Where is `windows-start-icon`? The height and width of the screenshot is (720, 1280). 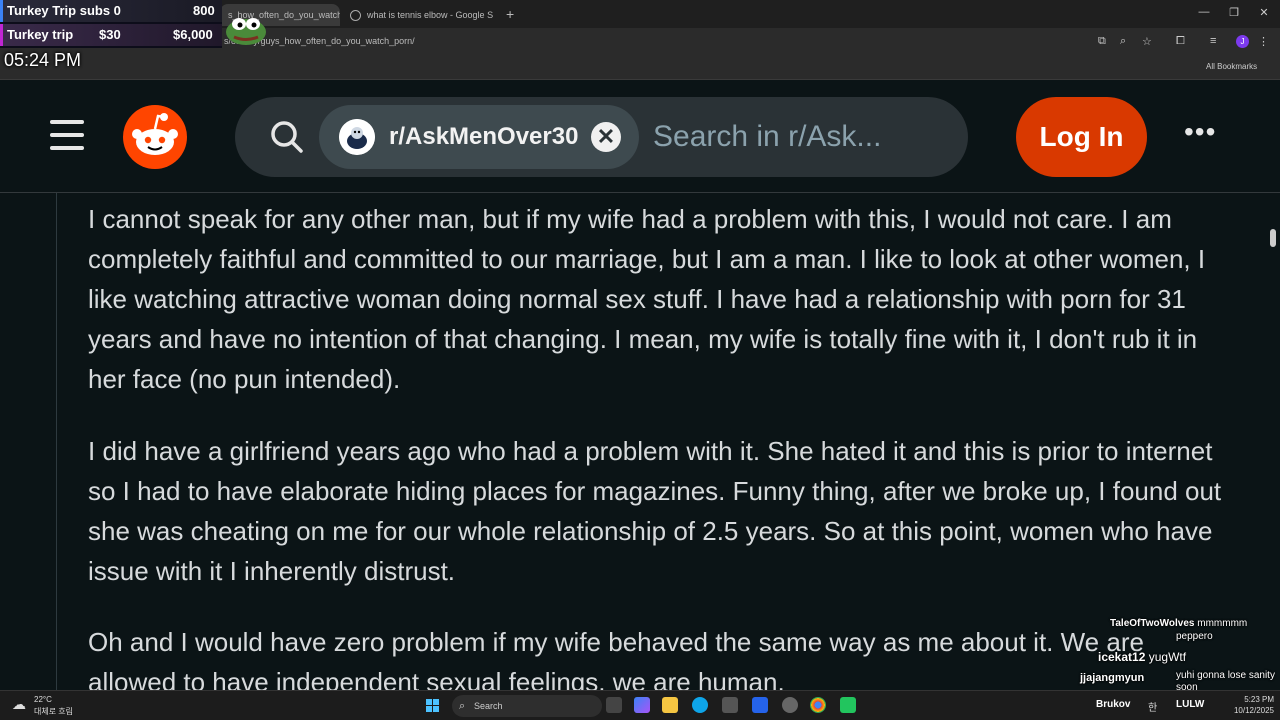
windows-start-icon is located at coordinates (433, 706).